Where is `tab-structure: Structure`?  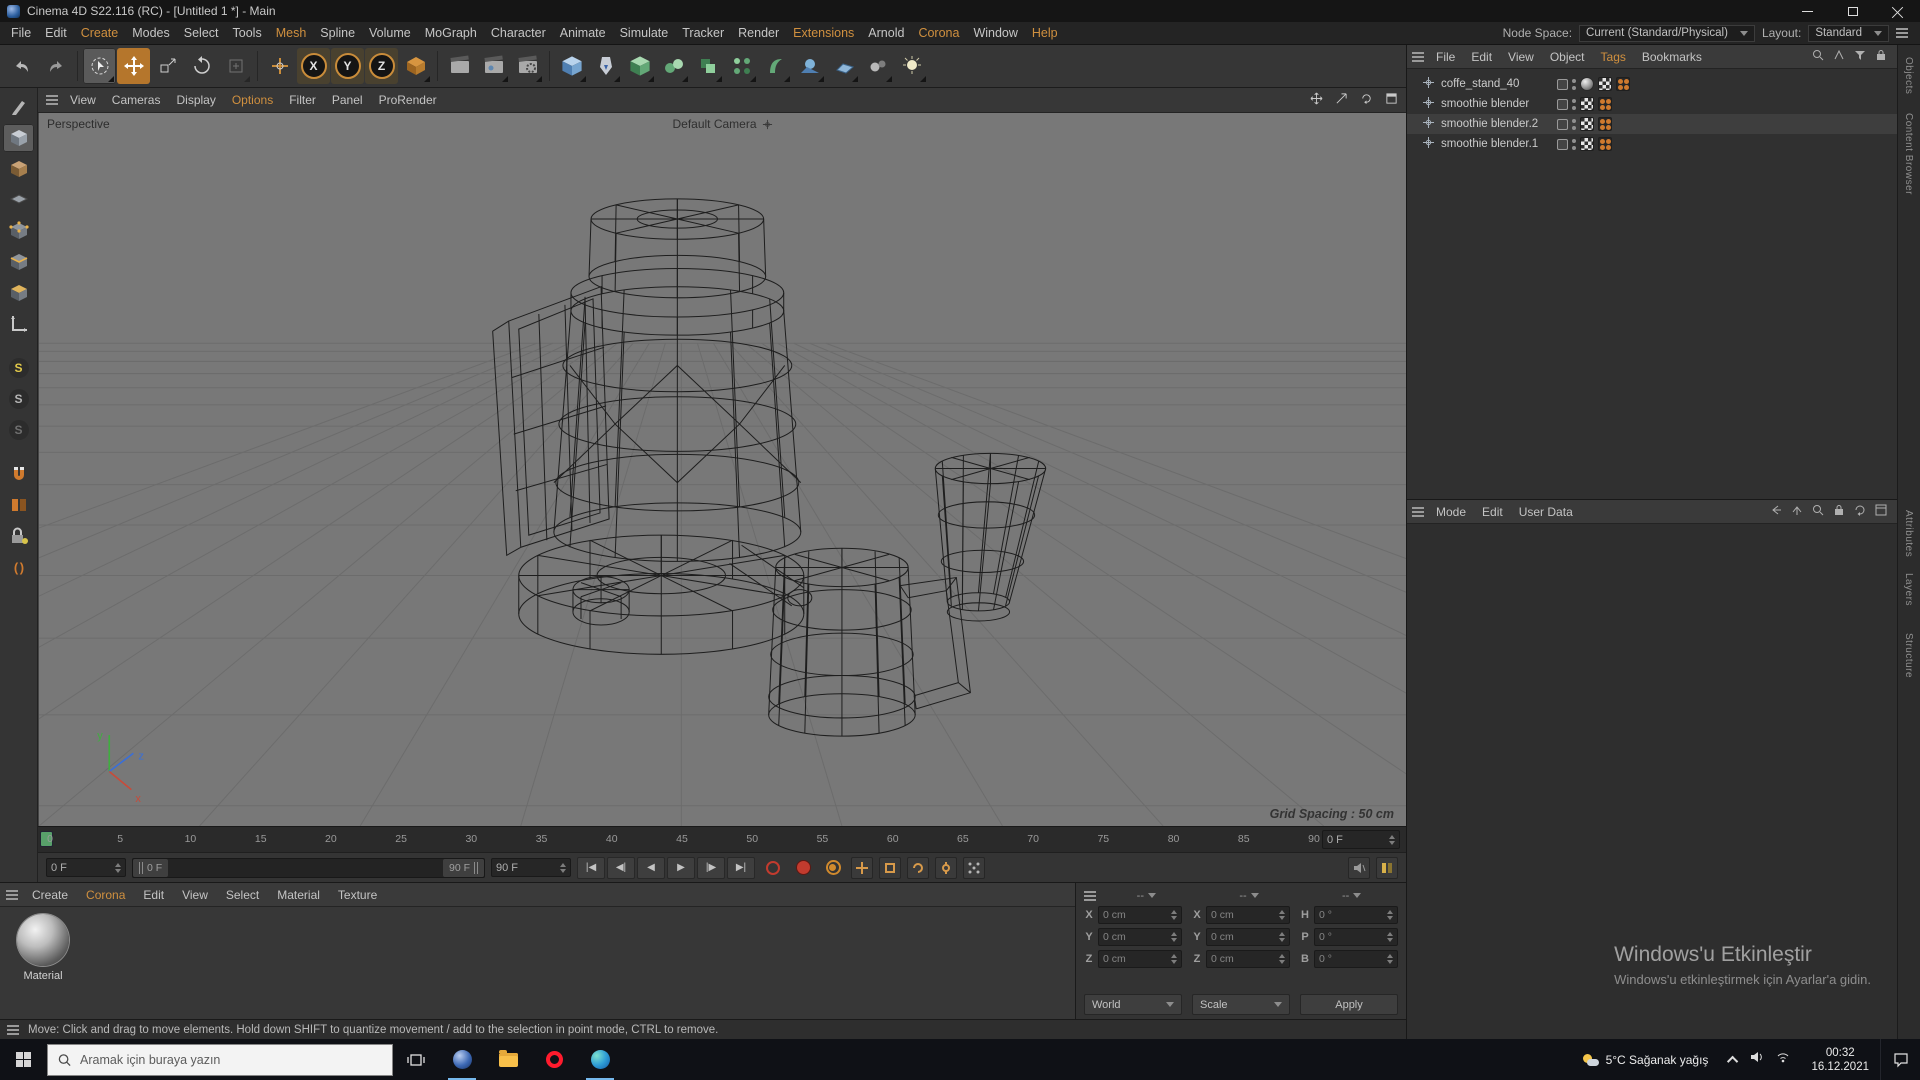 tab-structure: Structure is located at coordinates (1908, 655).